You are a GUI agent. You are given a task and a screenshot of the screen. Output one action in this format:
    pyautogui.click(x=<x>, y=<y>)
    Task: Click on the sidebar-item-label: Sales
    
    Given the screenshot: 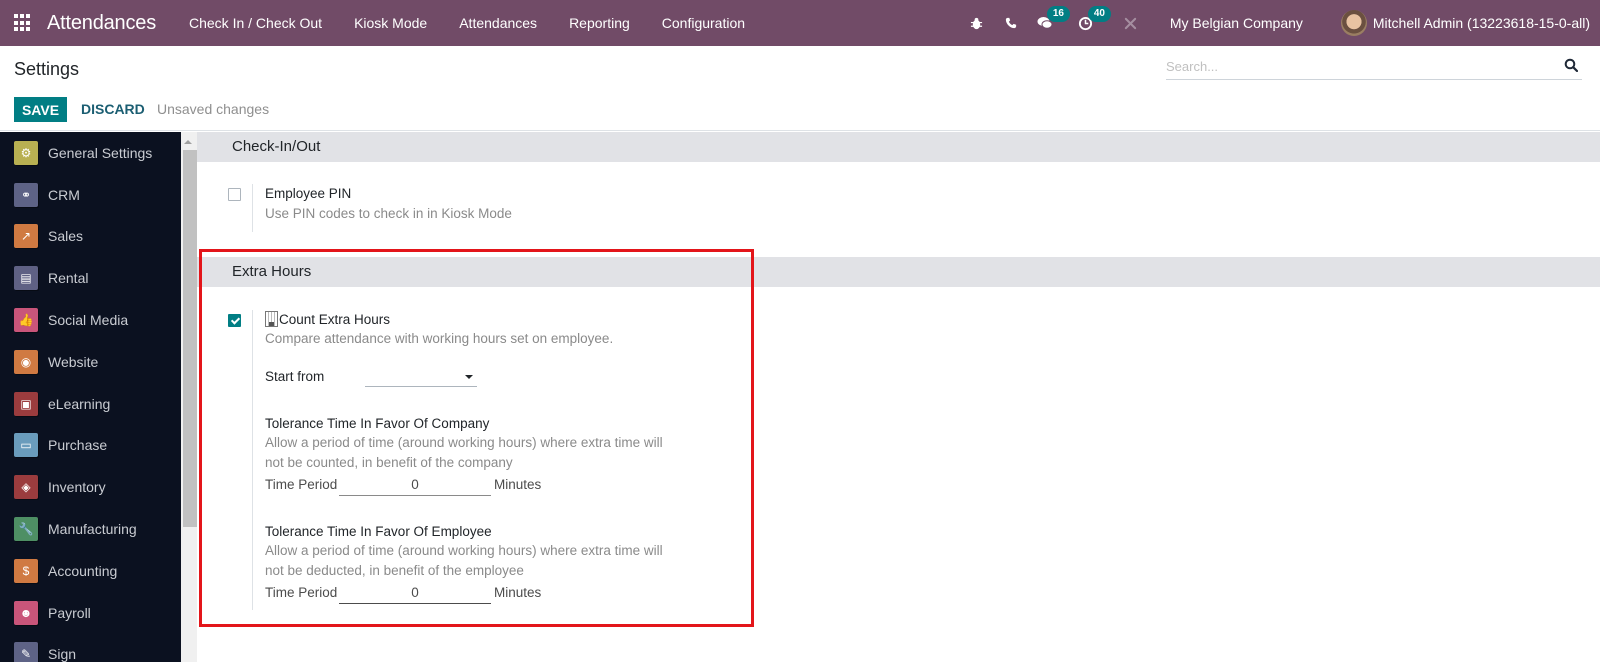 What is the action you would take?
    pyautogui.click(x=66, y=236)
    